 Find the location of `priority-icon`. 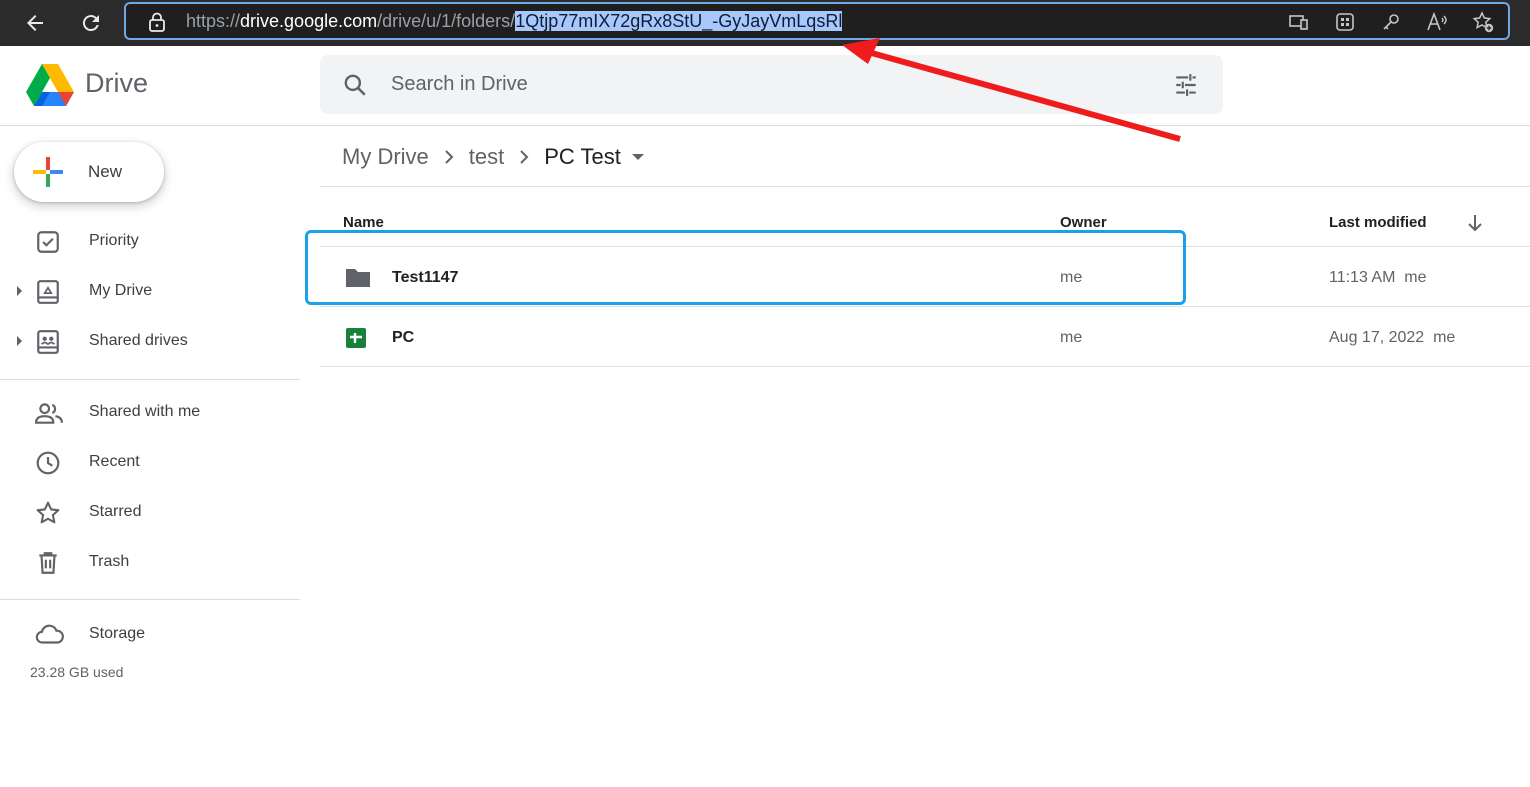

priority-icon is located at coordinates (48, 242).